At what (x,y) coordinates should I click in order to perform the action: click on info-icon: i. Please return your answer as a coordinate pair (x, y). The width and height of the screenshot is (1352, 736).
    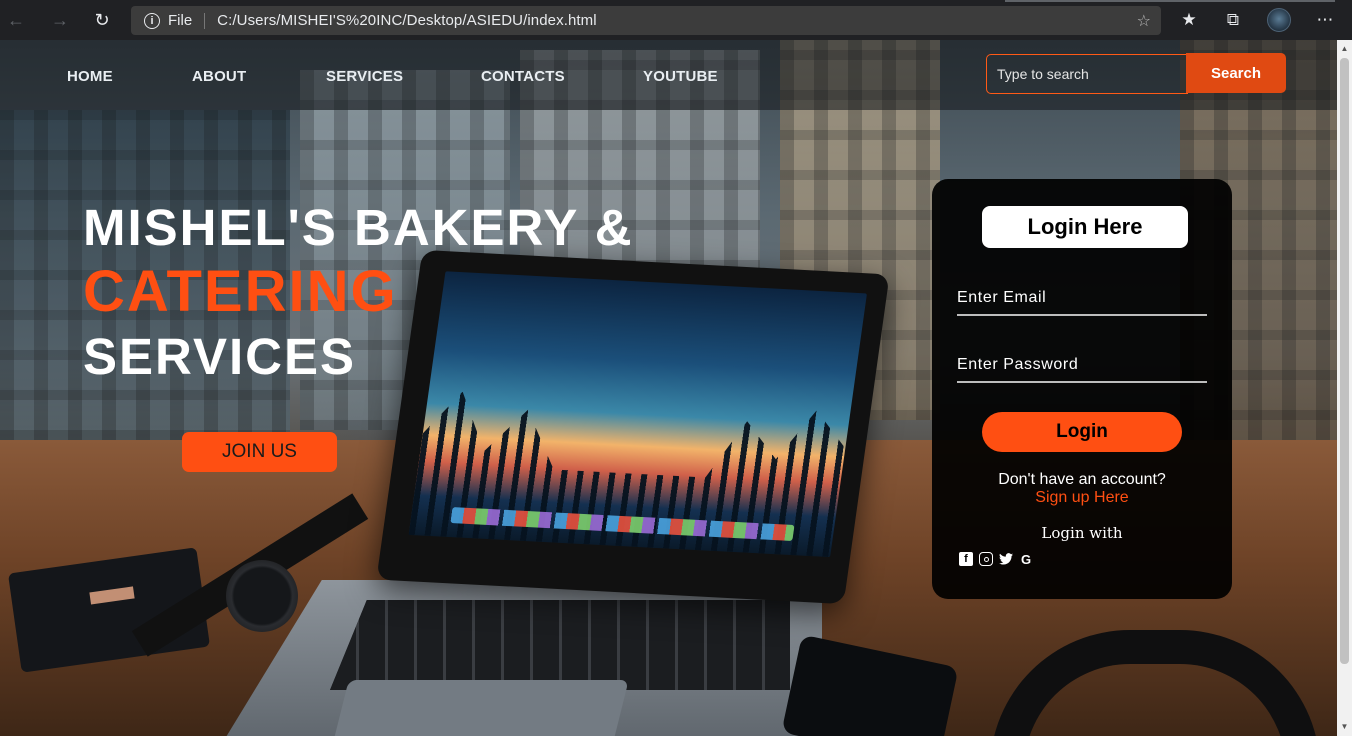
    Looking at the image, I should click on (152, 20).